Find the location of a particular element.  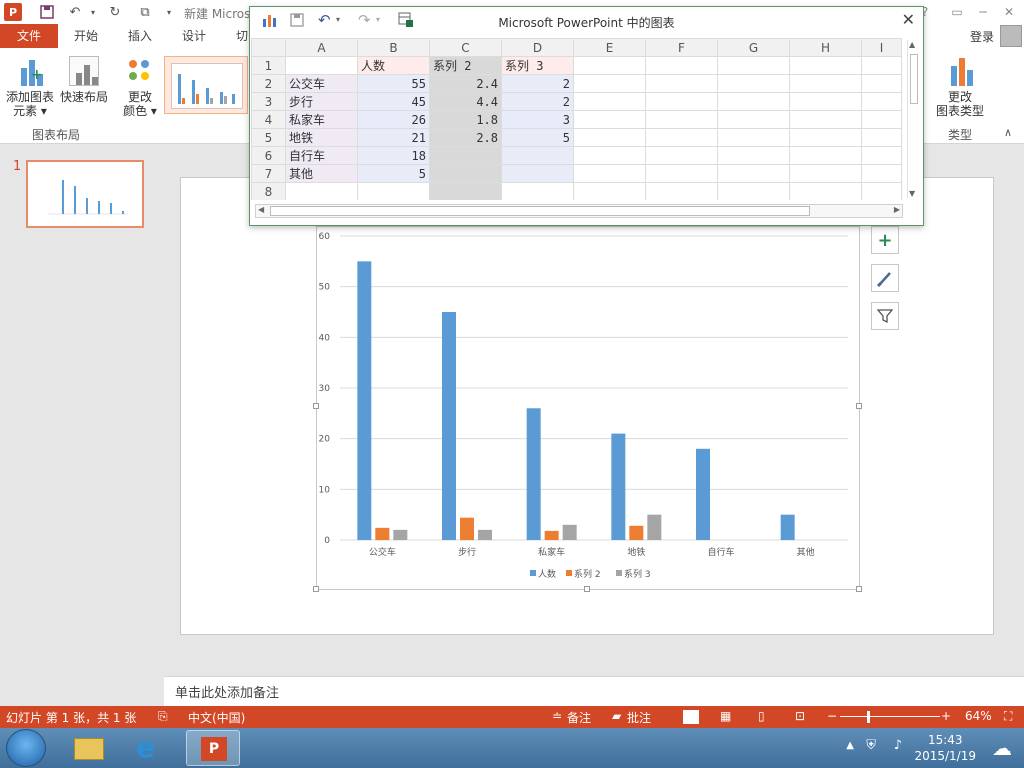

zoom-level: 64% is located at coordinates (978, 716).